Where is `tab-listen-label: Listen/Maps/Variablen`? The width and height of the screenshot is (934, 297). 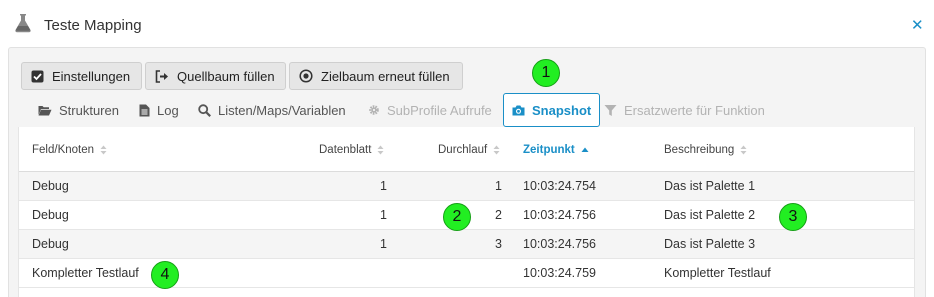
tab-listen-label: Listen/Maps/Variablen is located at coordinates (282, 110).